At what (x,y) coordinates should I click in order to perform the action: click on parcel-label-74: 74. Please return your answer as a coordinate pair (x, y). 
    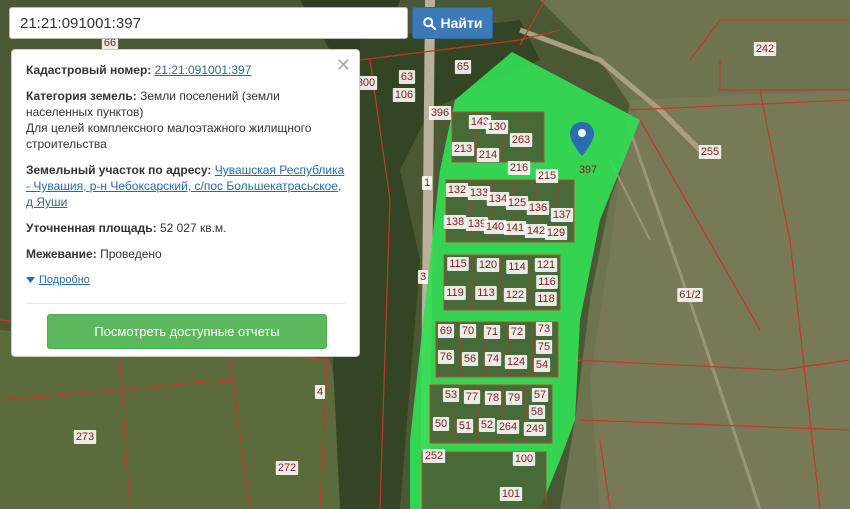
    Looking at the image, I should click on (493, 359).